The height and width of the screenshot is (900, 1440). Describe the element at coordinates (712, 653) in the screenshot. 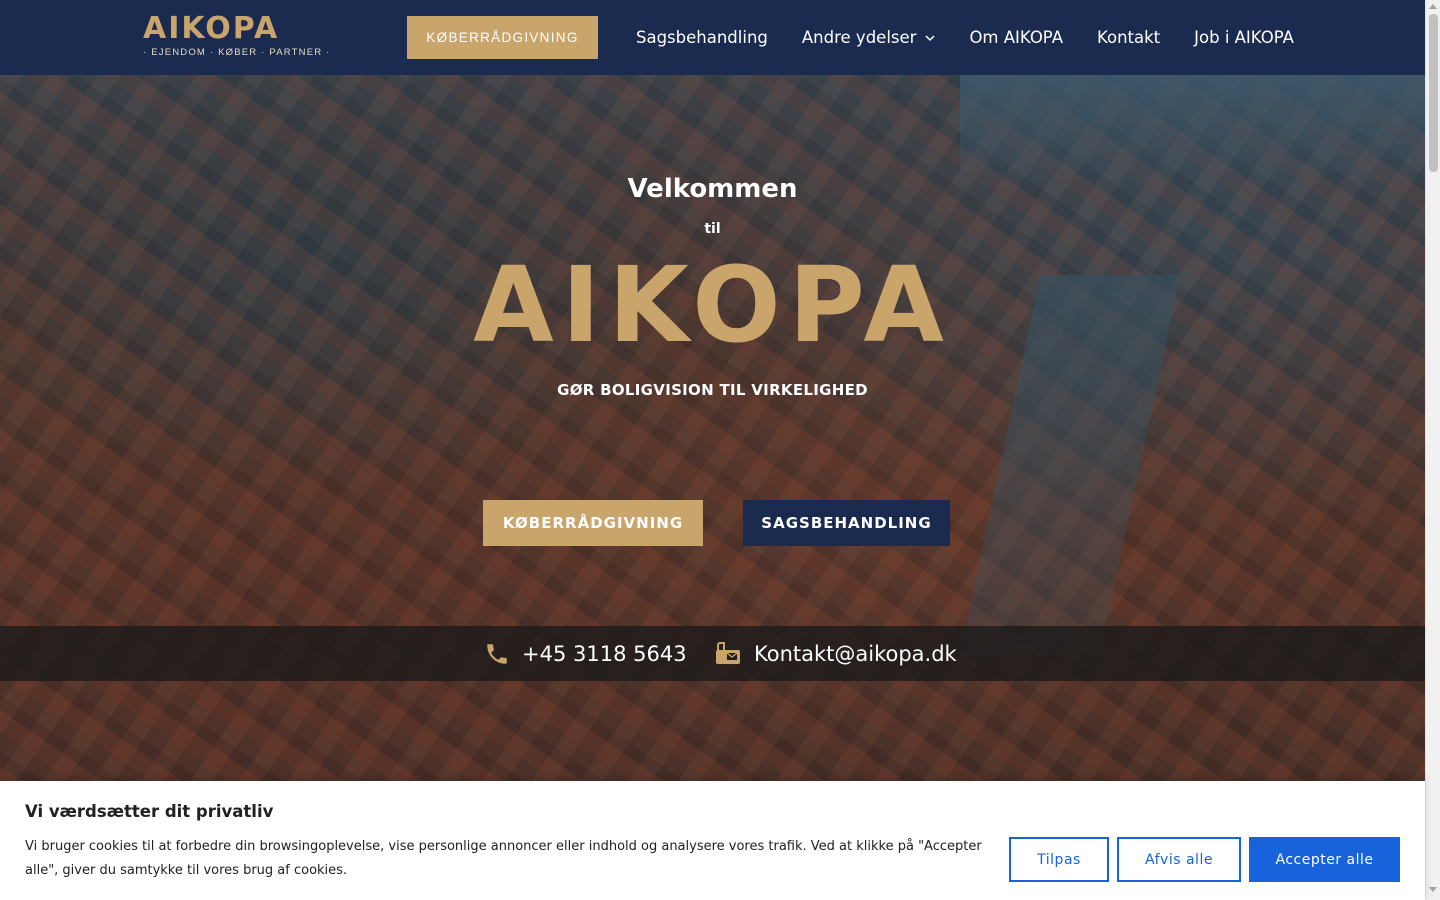

I see `contact-bar: +45 3118 5643 Kontakt@aikopa.dk` at that location.